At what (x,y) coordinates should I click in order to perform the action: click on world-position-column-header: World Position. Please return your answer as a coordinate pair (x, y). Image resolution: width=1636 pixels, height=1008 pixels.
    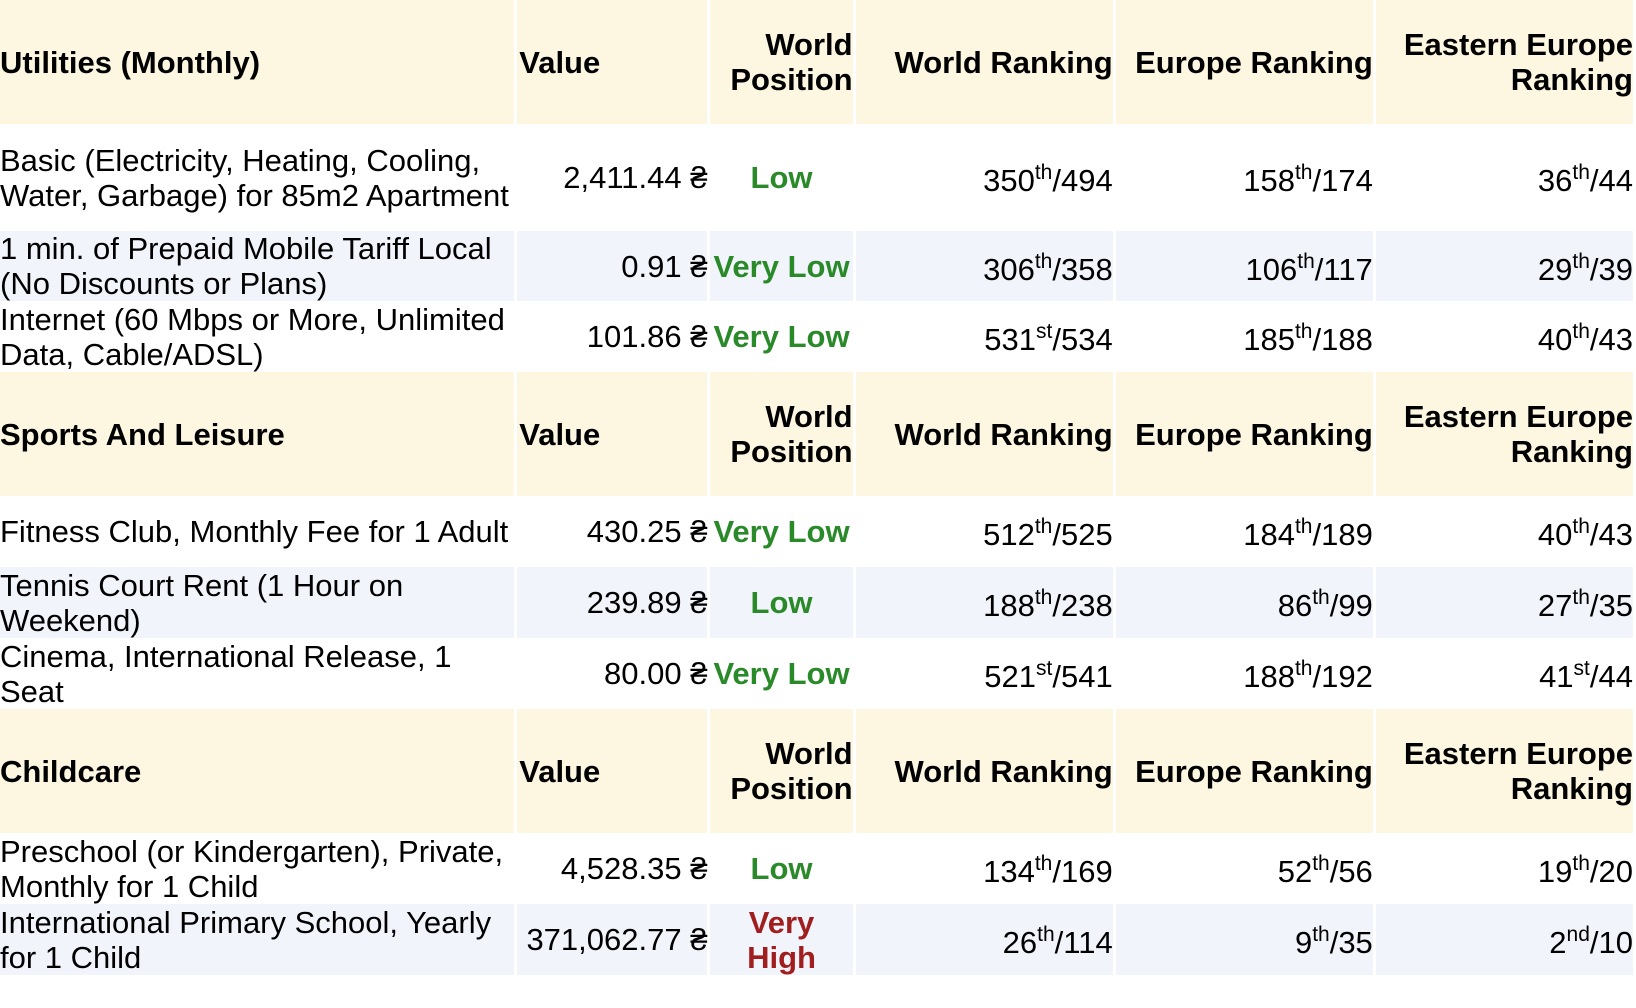
    Looking at the image, I should click on (781, 62).